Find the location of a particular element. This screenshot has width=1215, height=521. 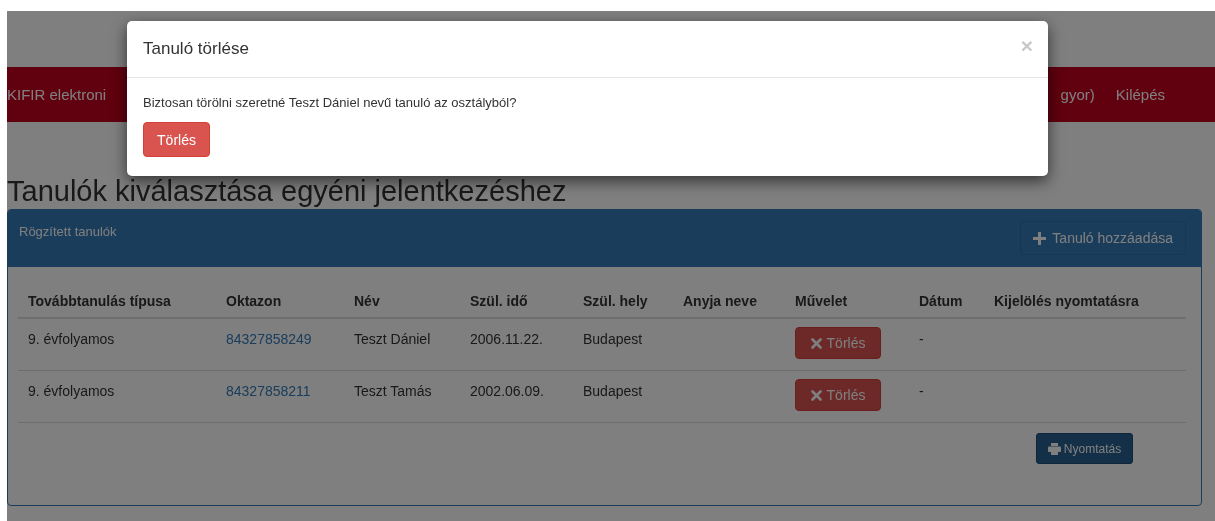

print-button: Nyomtatás is located at coordinates (1084, 448).